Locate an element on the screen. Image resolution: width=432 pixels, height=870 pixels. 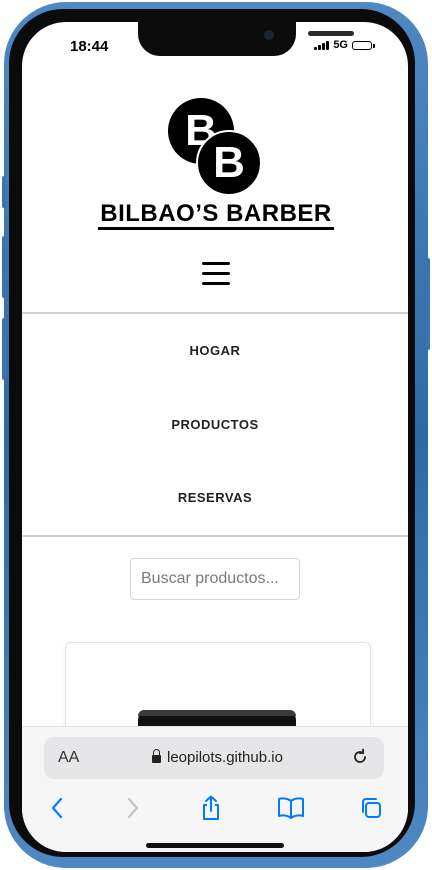
logo-circle-bottom: B is located at coordinates (229, 163).